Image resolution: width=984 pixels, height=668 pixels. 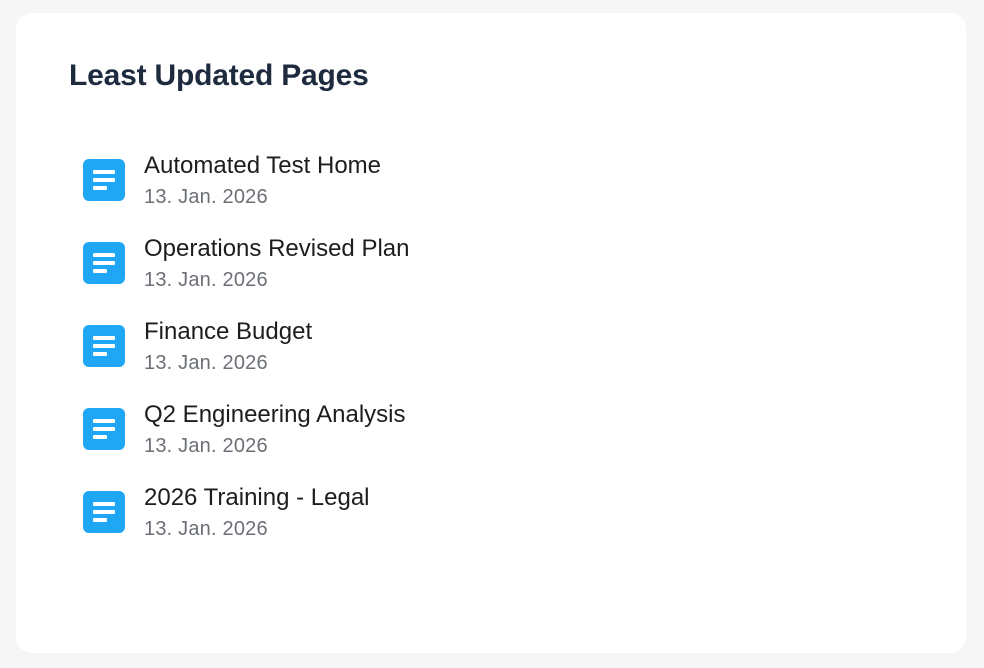 I want to click on page-title-link: Q2 Engineering Analysis, so click(x=275, y=415).